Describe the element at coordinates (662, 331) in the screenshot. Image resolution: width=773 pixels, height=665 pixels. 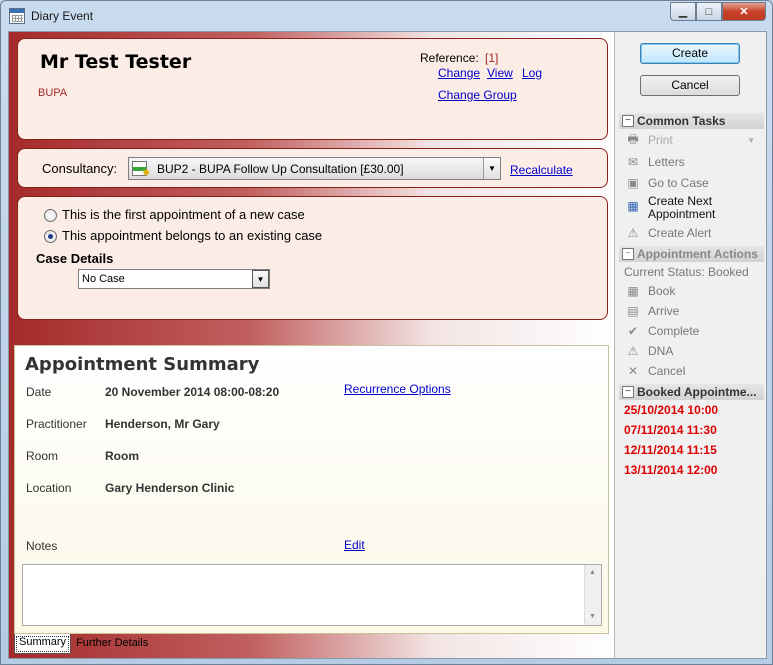
I see `complete-item: ✔ Complete` at that location.